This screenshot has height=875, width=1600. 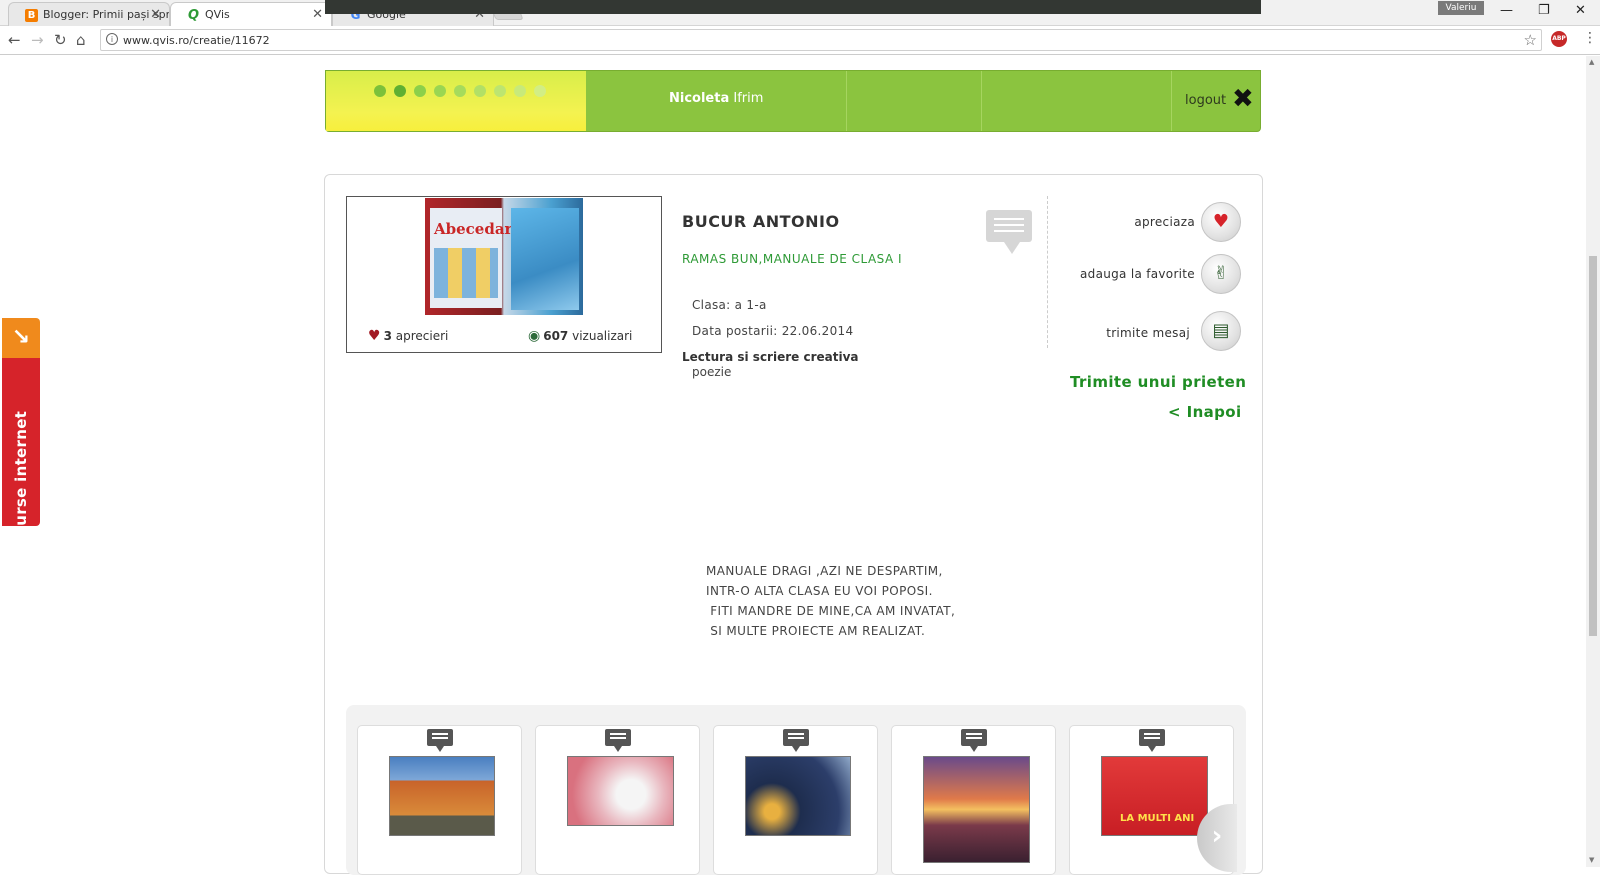 What do you see at coordinates (1205, 100) in the screenshot?
I see `logout-link: logout` at bounding box center [1205, 100].